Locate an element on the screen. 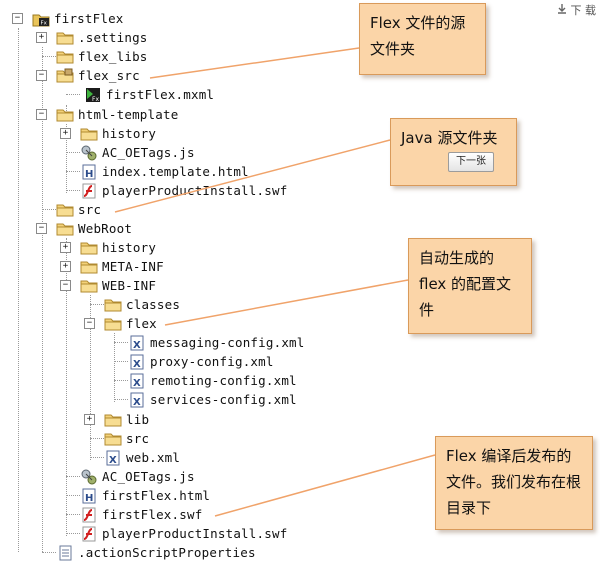 Image resolution: width=600 pixels, height=563 pixels. download-label: 下 载 is located at coordinates (583, 10).